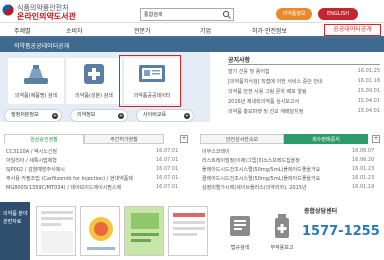  I want to click on tab-safety-letter: 안전성서한속보, so click(242, 139).